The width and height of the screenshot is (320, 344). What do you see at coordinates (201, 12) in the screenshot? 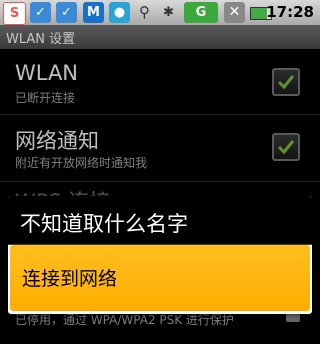
I see `wifi-signal-icon: G` at bounding box center [201, 12].